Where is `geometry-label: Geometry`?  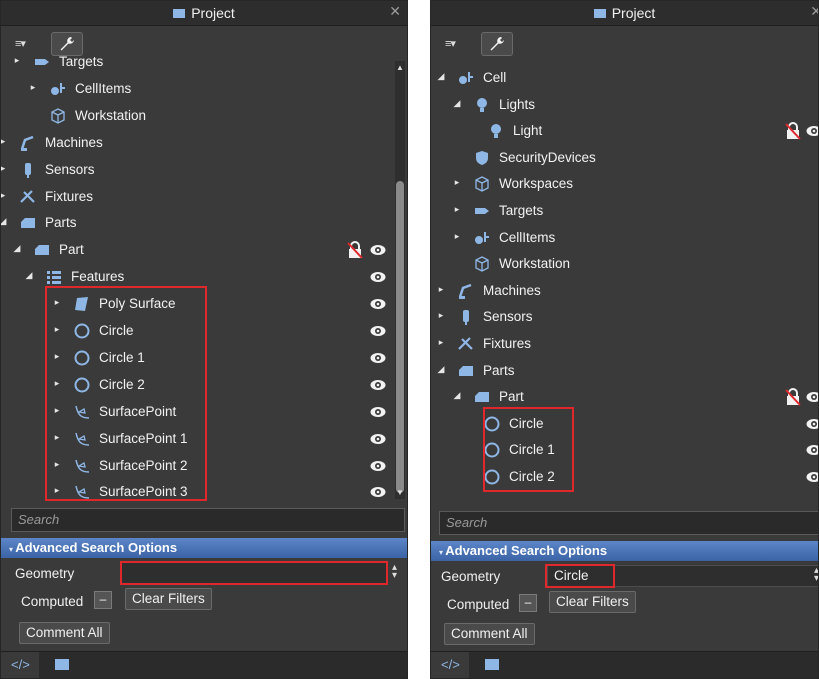
geometry-label: Geometry is located at coordinates (45, 573).